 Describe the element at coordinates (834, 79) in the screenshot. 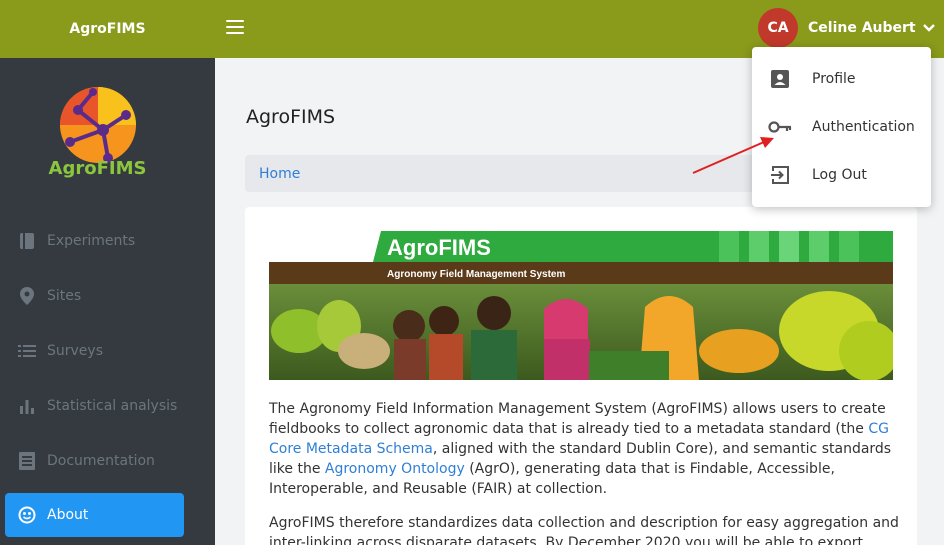

I see `menu-item-label: Profile` at that location.